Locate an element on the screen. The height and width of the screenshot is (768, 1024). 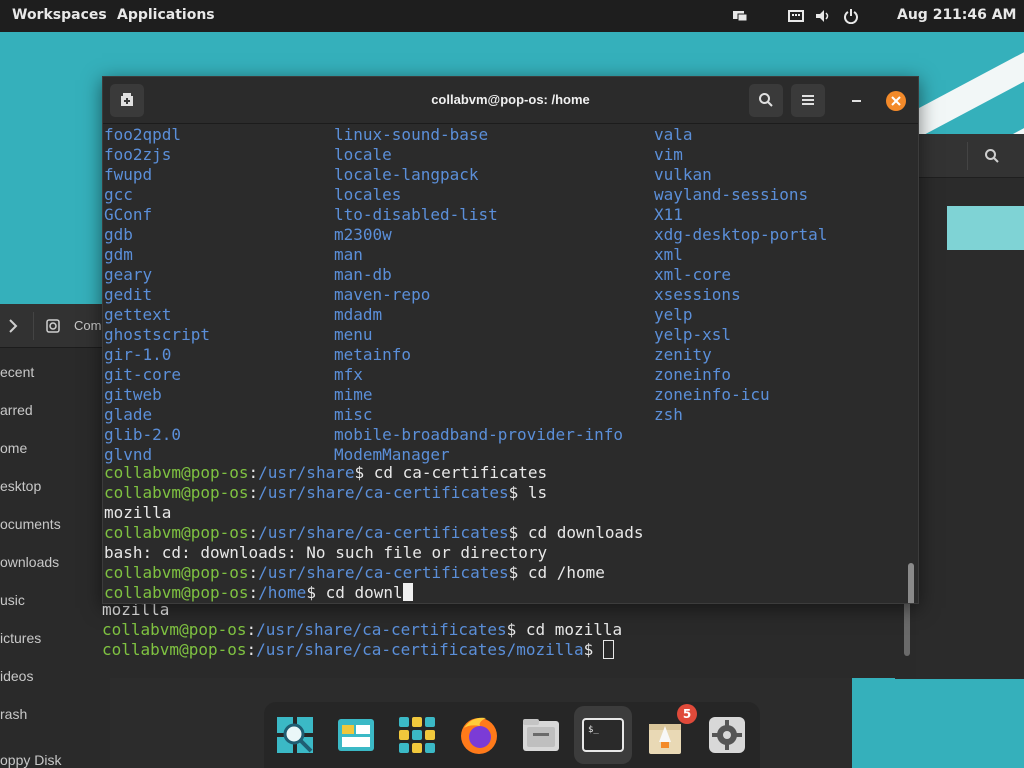
dir-entry: locale is located at coordinates (363, 154).